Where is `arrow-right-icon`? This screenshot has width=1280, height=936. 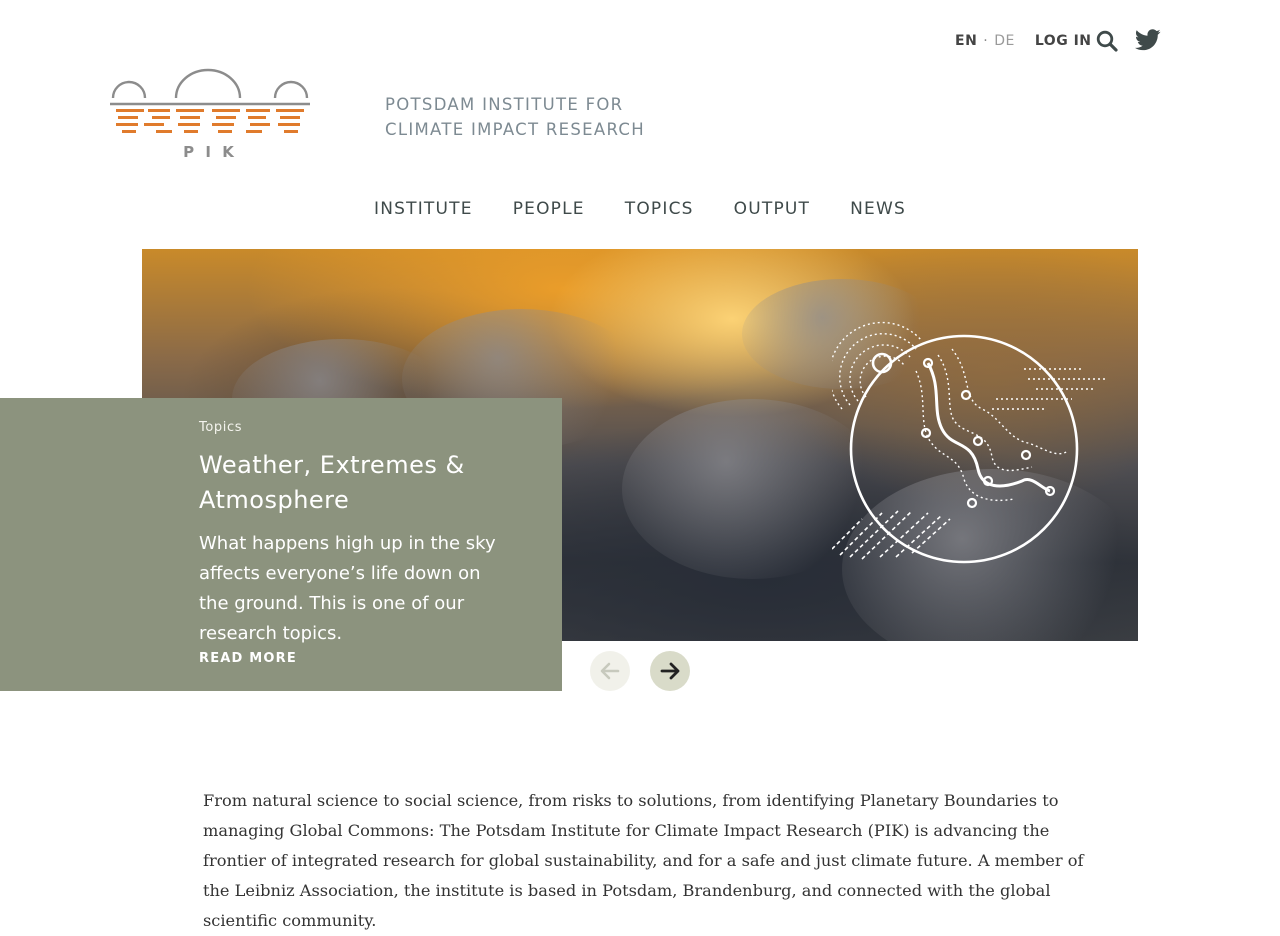 arrow-right-icon is located at coordinates (670, 671).